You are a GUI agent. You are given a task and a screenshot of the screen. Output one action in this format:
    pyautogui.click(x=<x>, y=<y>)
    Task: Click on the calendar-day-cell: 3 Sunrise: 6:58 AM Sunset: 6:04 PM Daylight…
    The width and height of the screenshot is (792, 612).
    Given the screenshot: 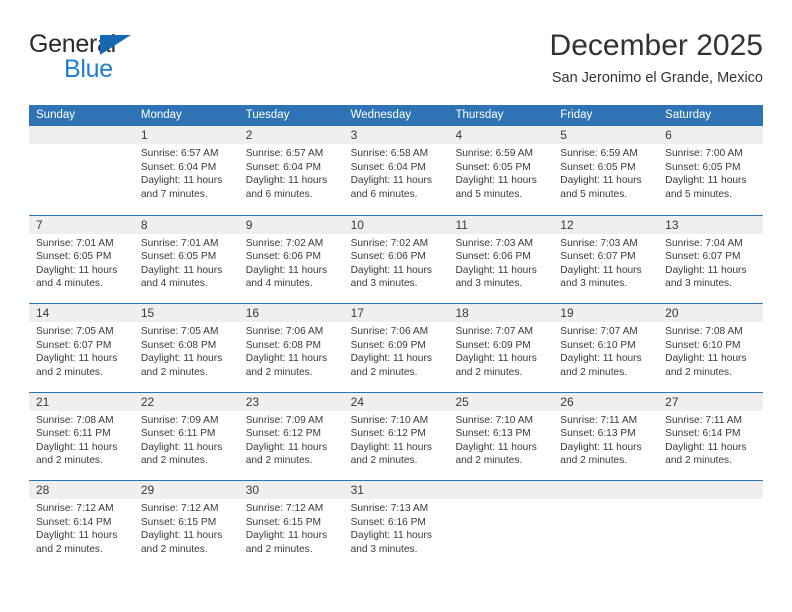 What is the action you would take?
    pyautogui.click(x=396, y=170)
    